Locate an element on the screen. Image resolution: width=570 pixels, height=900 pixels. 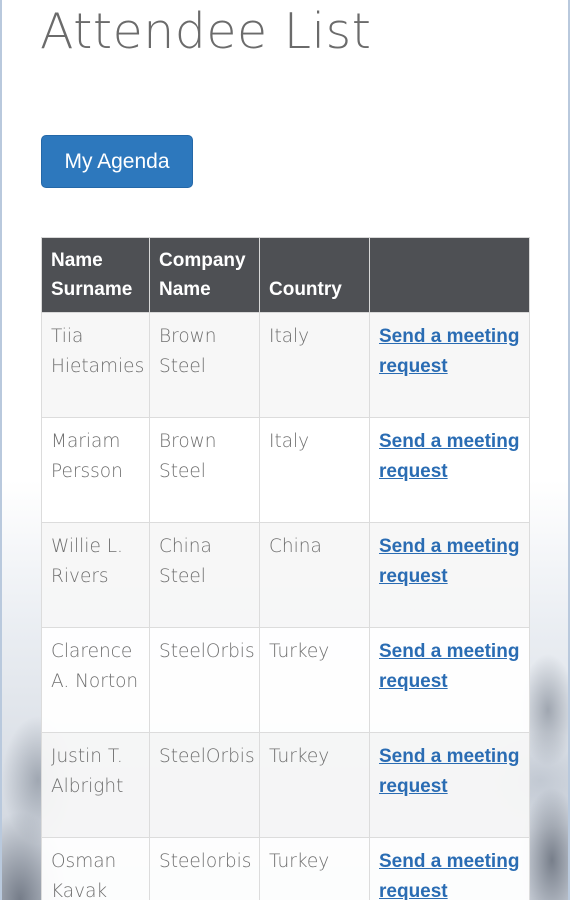
header-action is located at coordinates (449, 275).